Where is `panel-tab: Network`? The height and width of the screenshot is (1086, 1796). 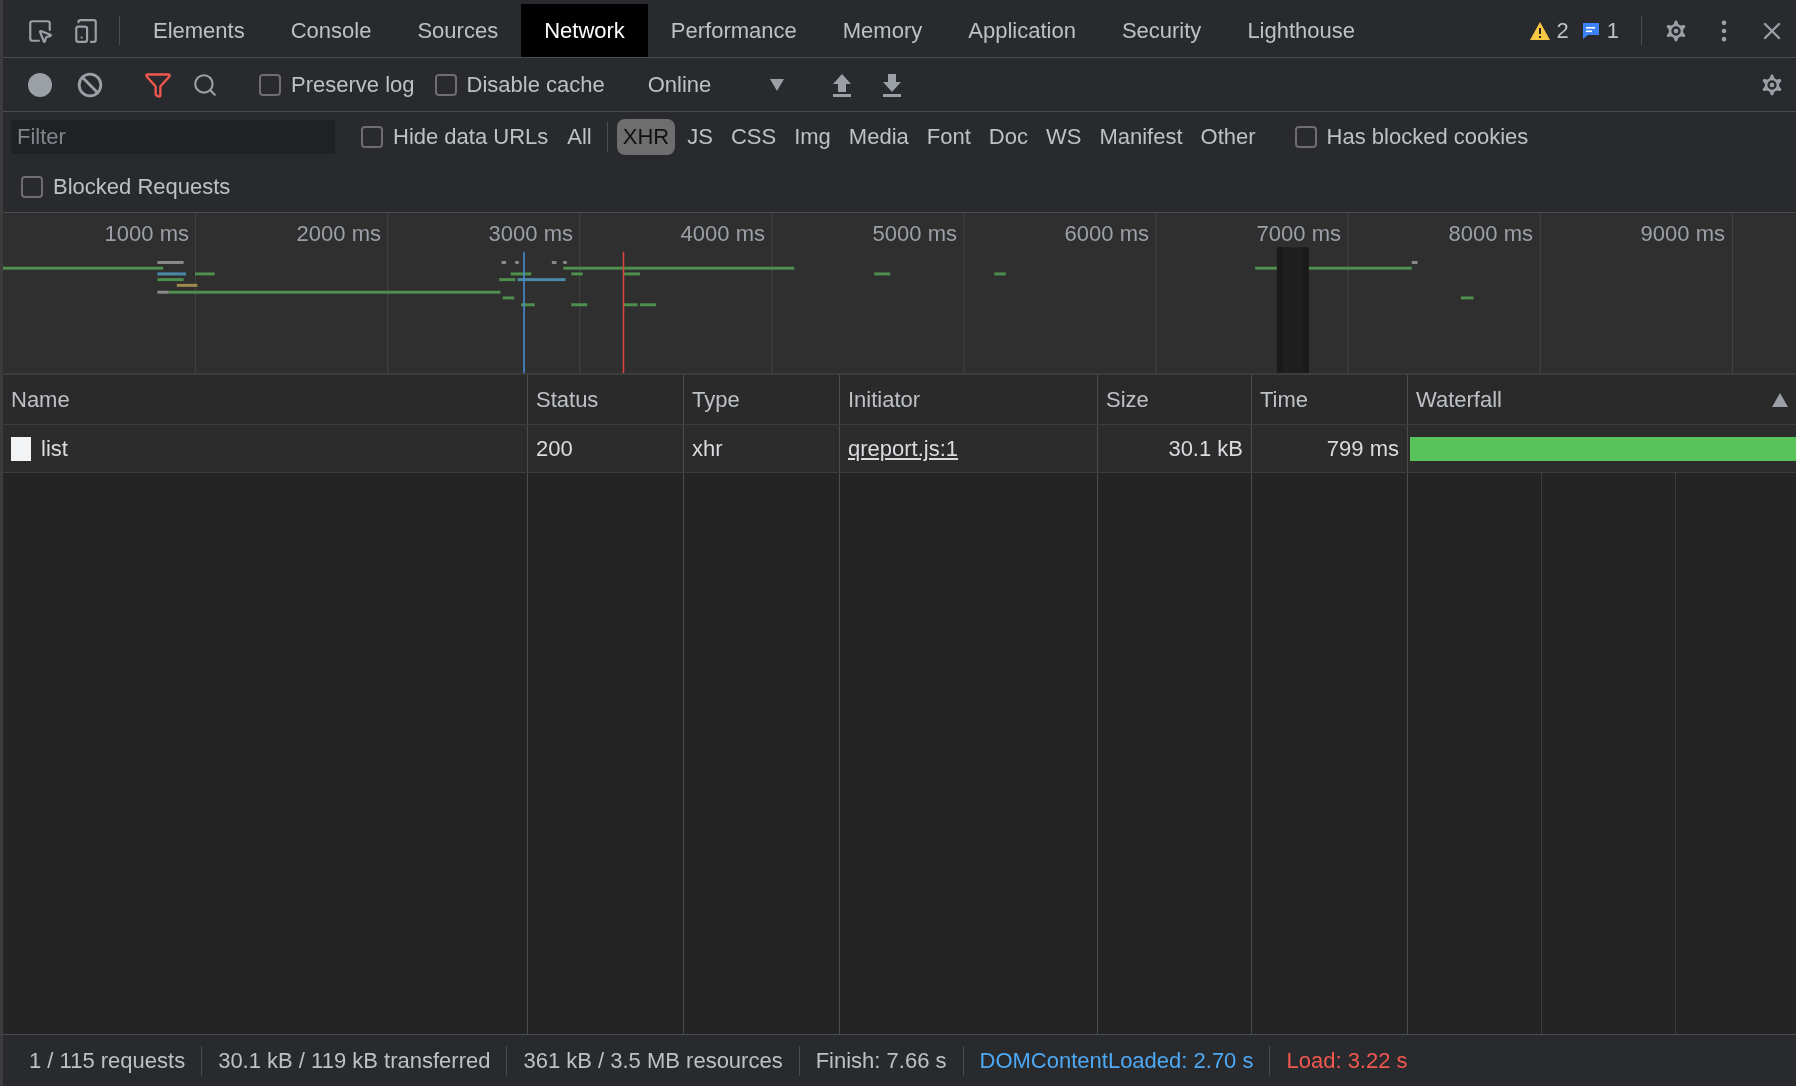 panel-tab: Network is located at coordinates (584, 30).